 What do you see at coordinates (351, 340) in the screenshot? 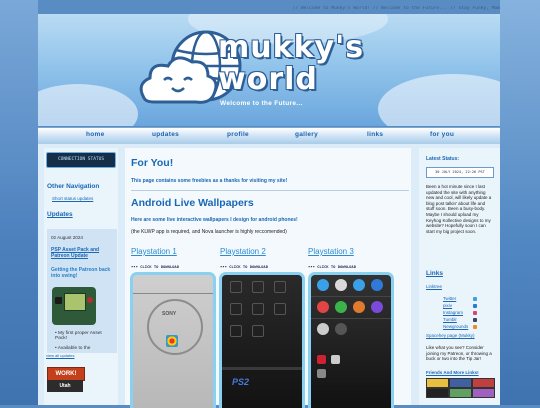
I see `wallpaper-preview-ps3` at bounding box center [351, 340].